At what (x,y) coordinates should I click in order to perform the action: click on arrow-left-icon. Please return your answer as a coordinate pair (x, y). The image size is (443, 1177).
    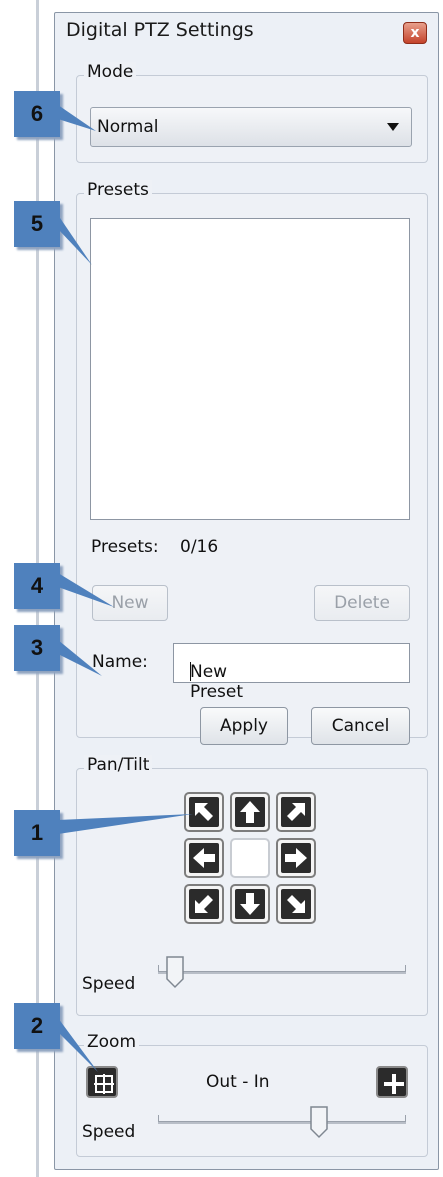
    Looking at the image, I should click on (204, 858).